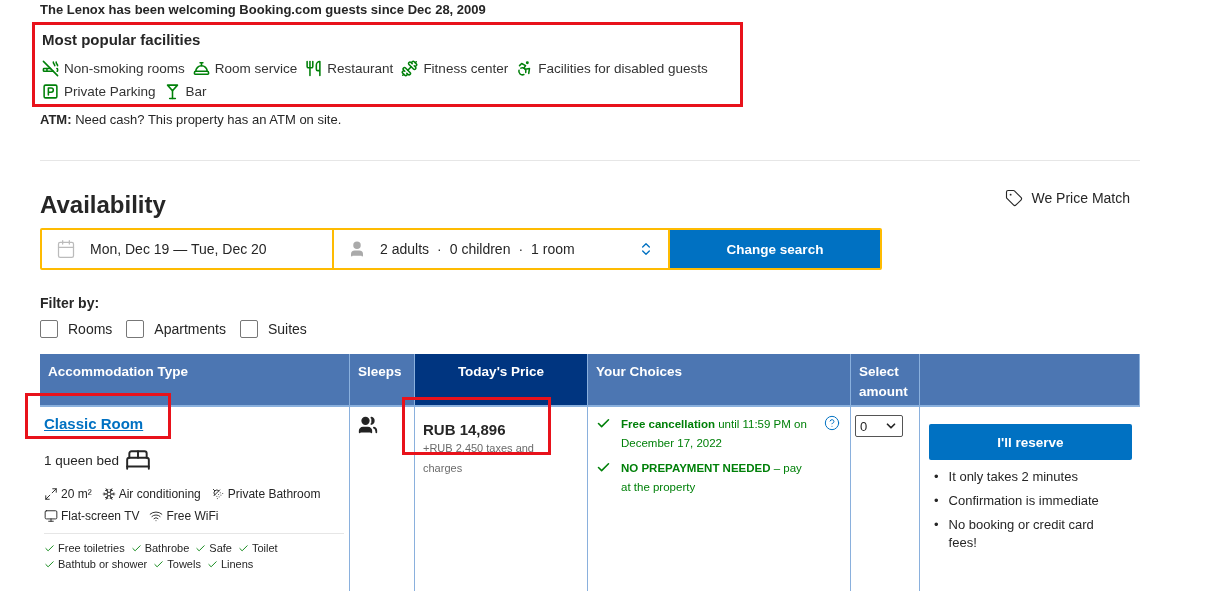  What do you see at coordinates (410, 68) in the screenshot?
I see `dumbbell-icon` at bounding box center [410, 68].